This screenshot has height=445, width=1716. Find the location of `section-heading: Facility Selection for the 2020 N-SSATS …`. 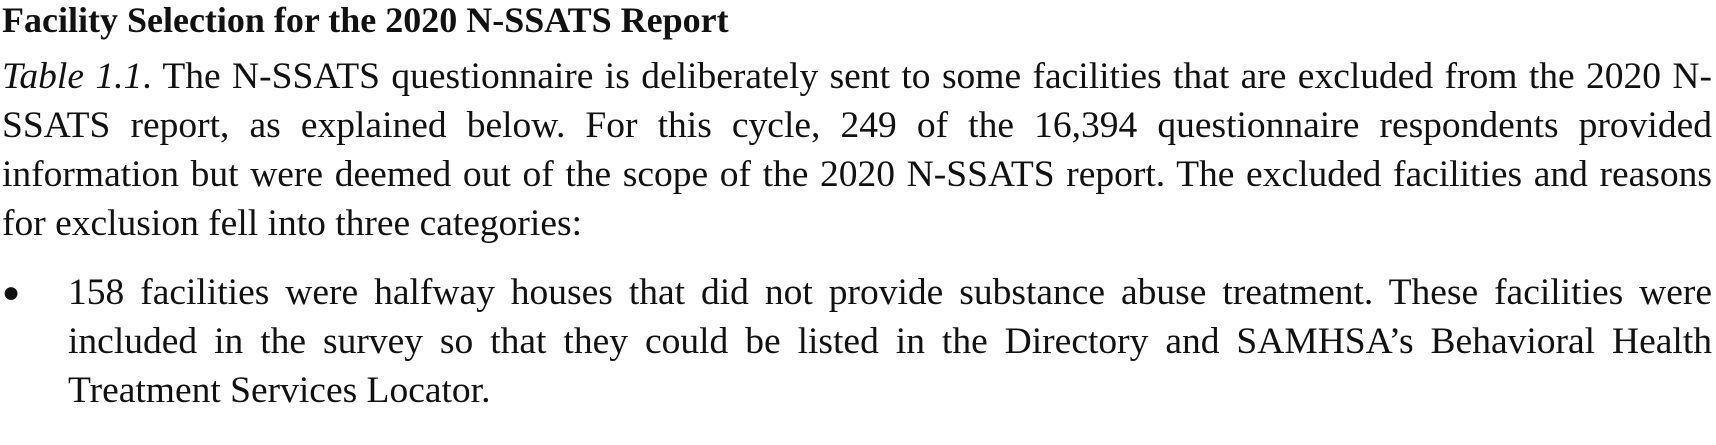

section-heading: Facility Selection for the 2020 N-SSATS … is located at coordinates (365, 20).